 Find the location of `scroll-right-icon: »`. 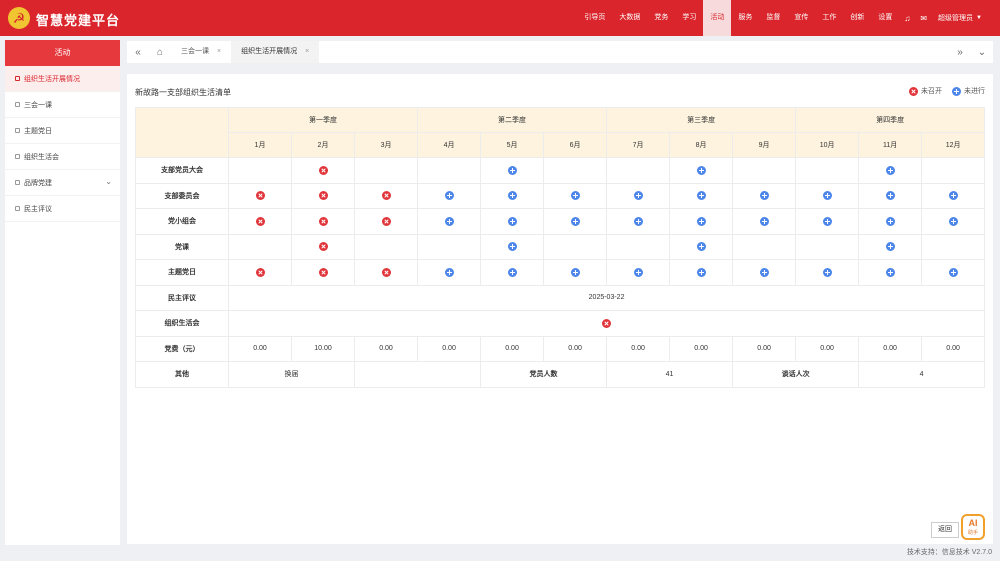

scroll-right-icon: » is located at coordinates (960, 52).